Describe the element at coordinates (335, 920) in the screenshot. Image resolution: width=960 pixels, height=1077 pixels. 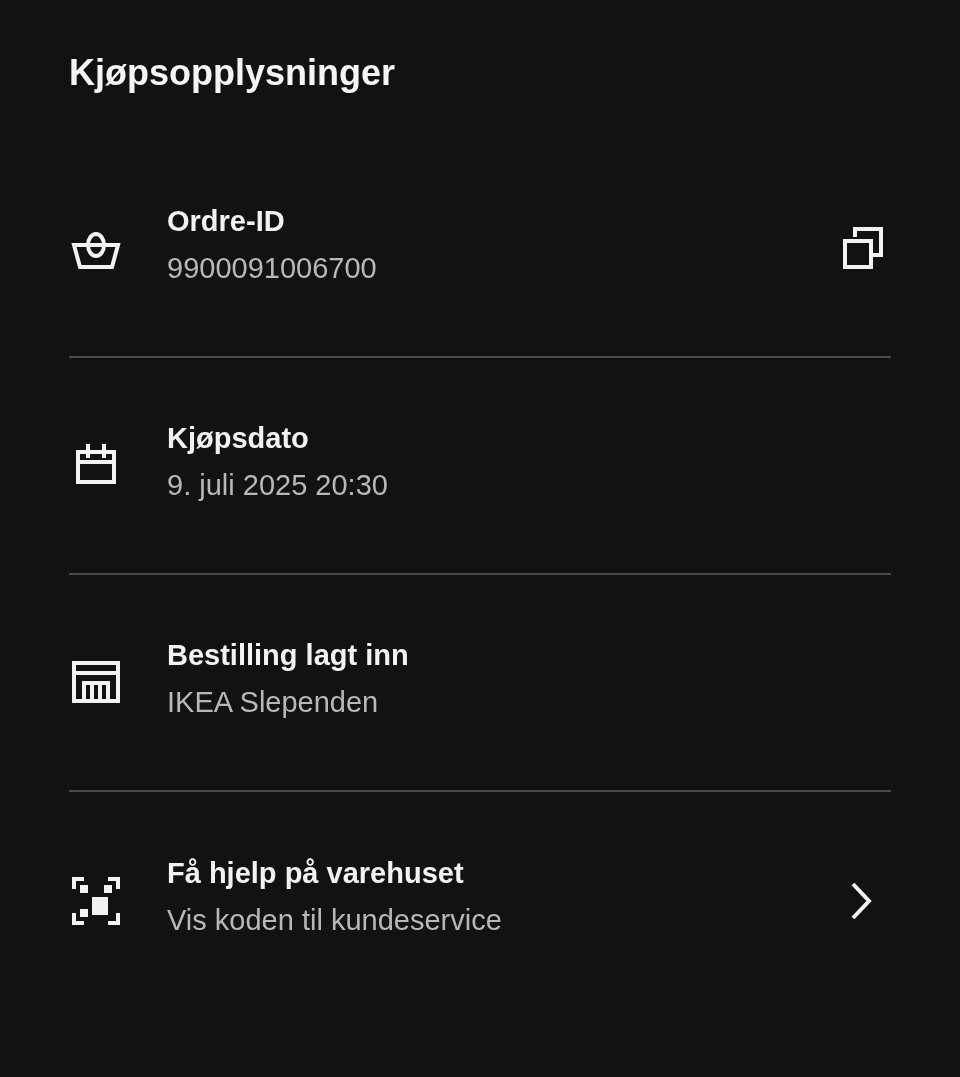
I see `row-value: Vis koden til kundeservice` at that location.